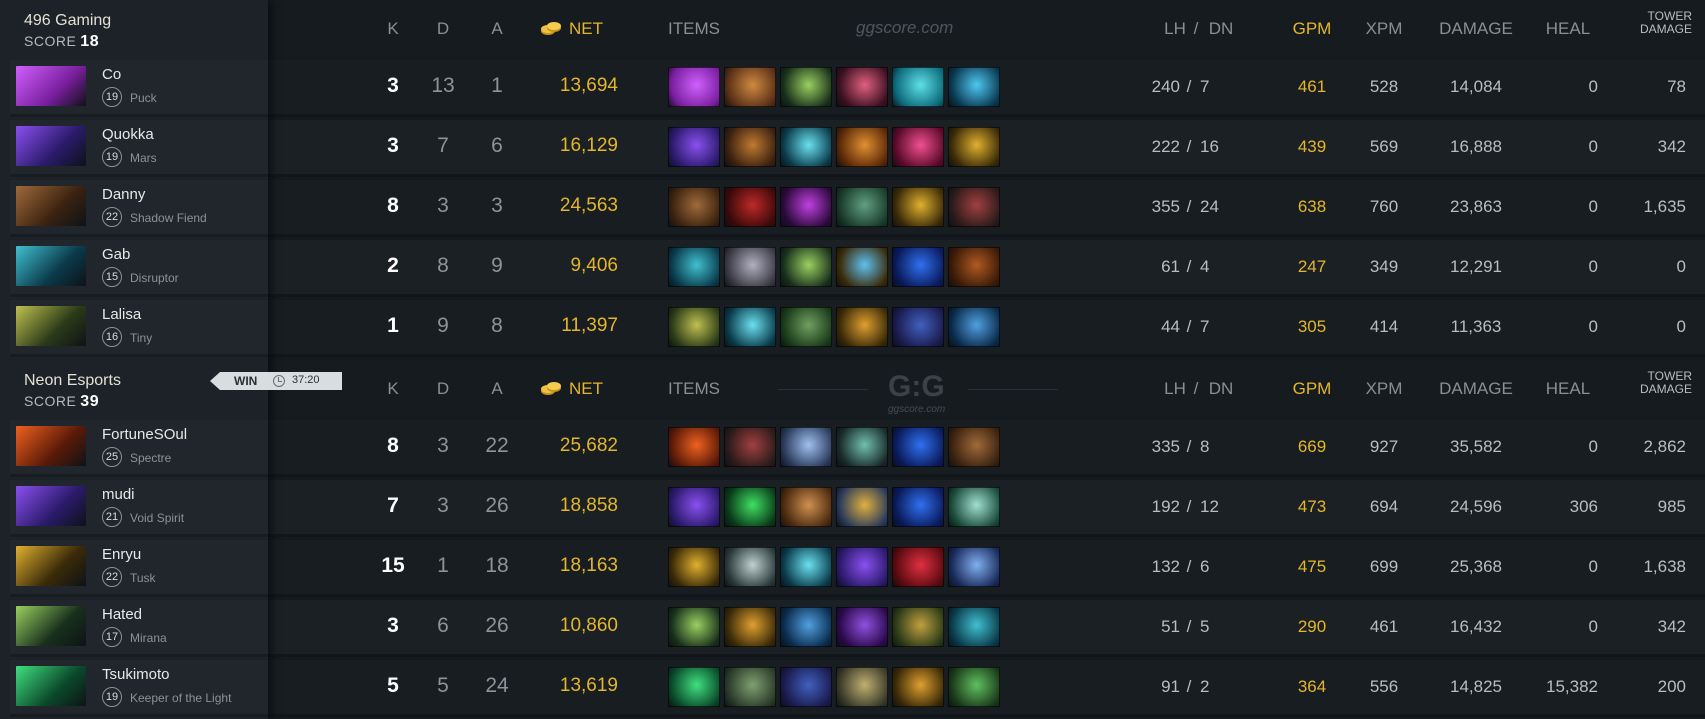  Describe the element at coordinates (146, 21) in the screenshot. I see `team-name: 496 Gaming` at that location.